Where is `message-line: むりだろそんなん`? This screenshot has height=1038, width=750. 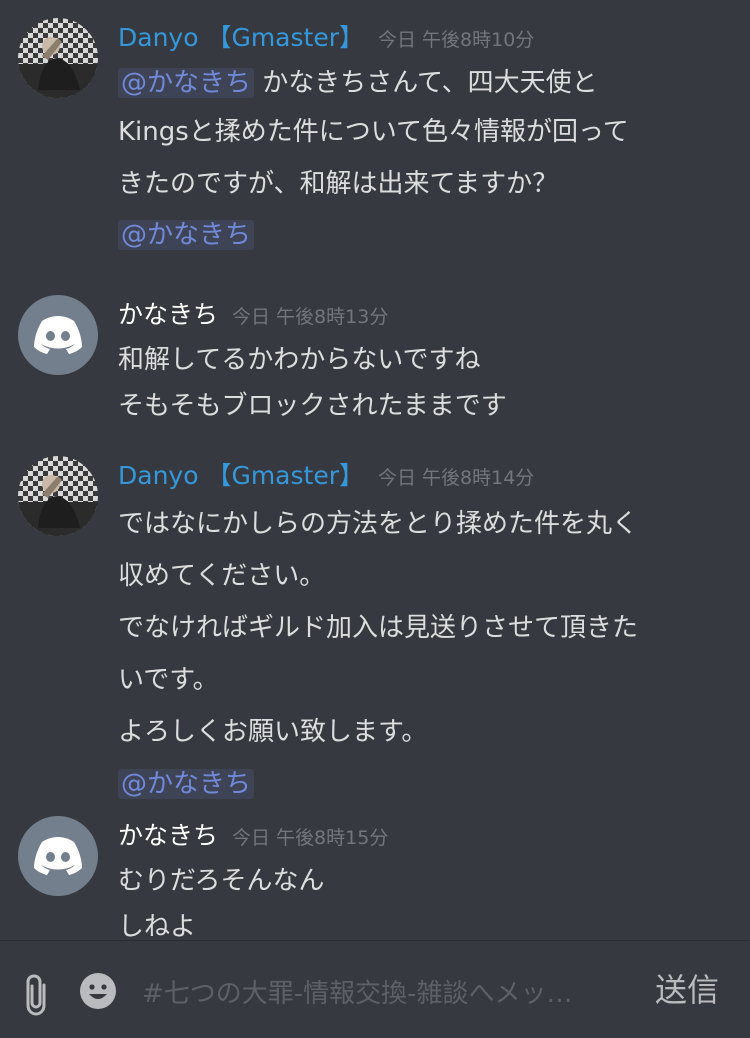
message-line: むりだろそんなん is located at coordinates (221, 881).